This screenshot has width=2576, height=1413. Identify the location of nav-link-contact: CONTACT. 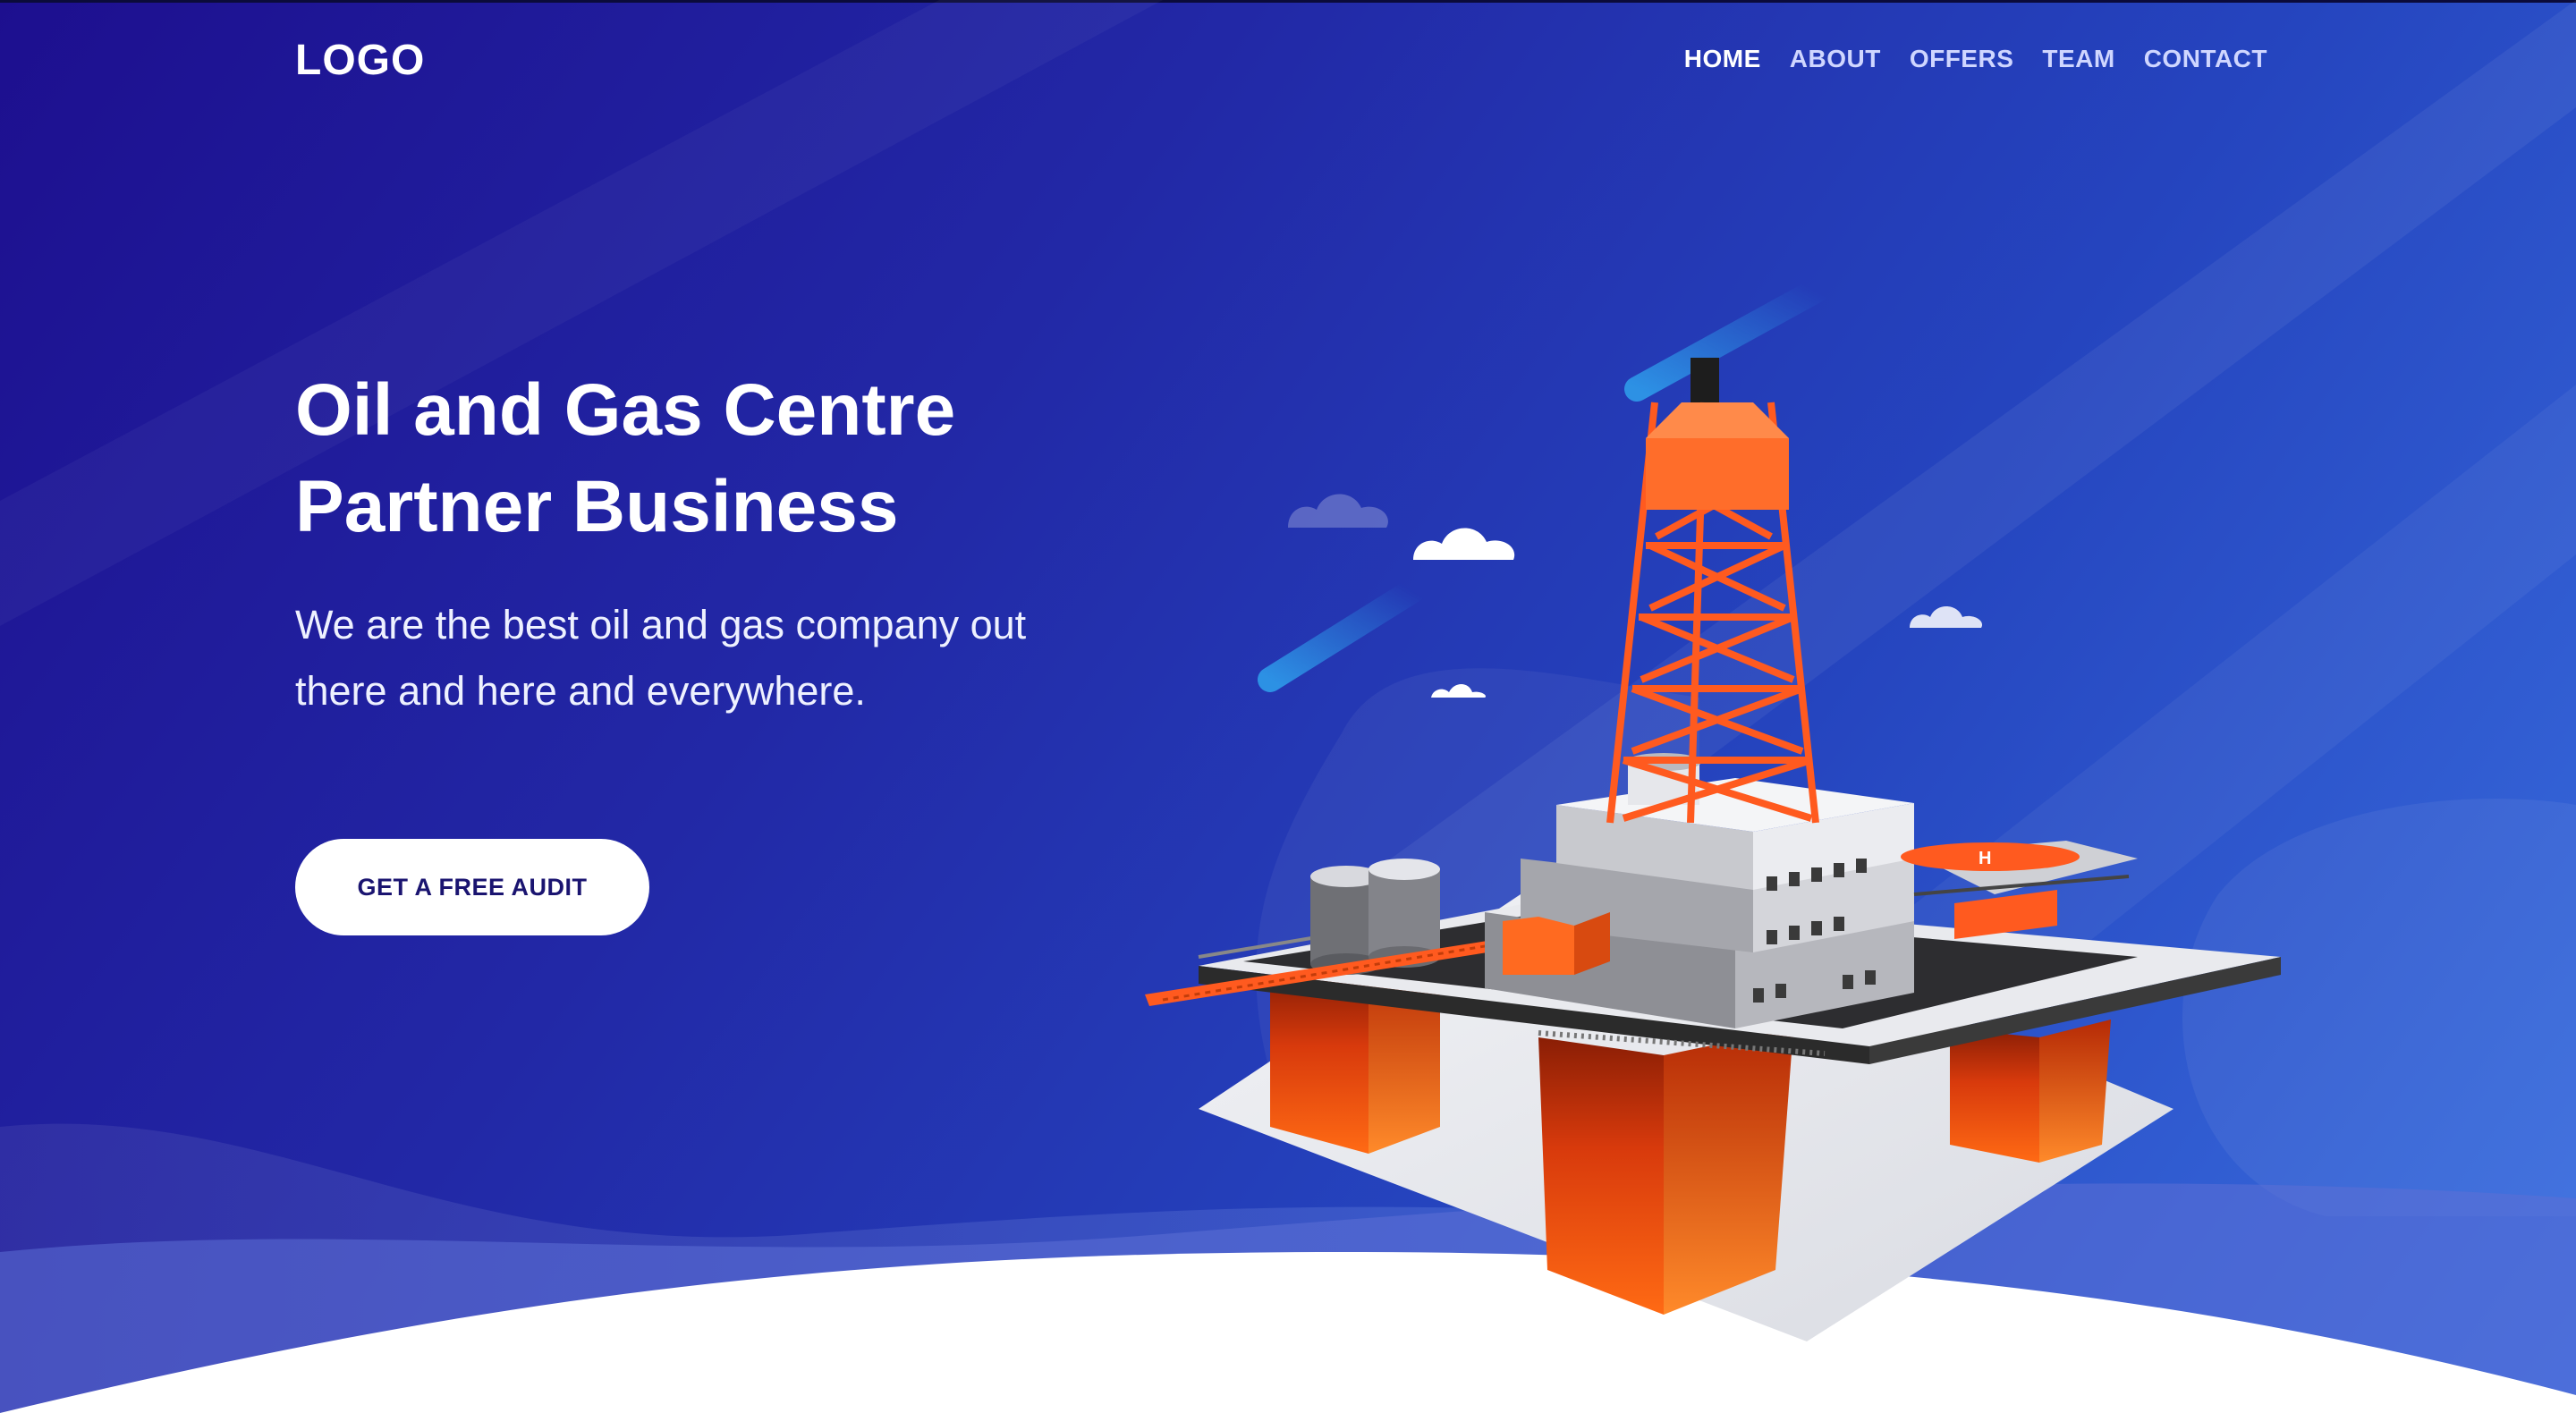
(2205, 58).